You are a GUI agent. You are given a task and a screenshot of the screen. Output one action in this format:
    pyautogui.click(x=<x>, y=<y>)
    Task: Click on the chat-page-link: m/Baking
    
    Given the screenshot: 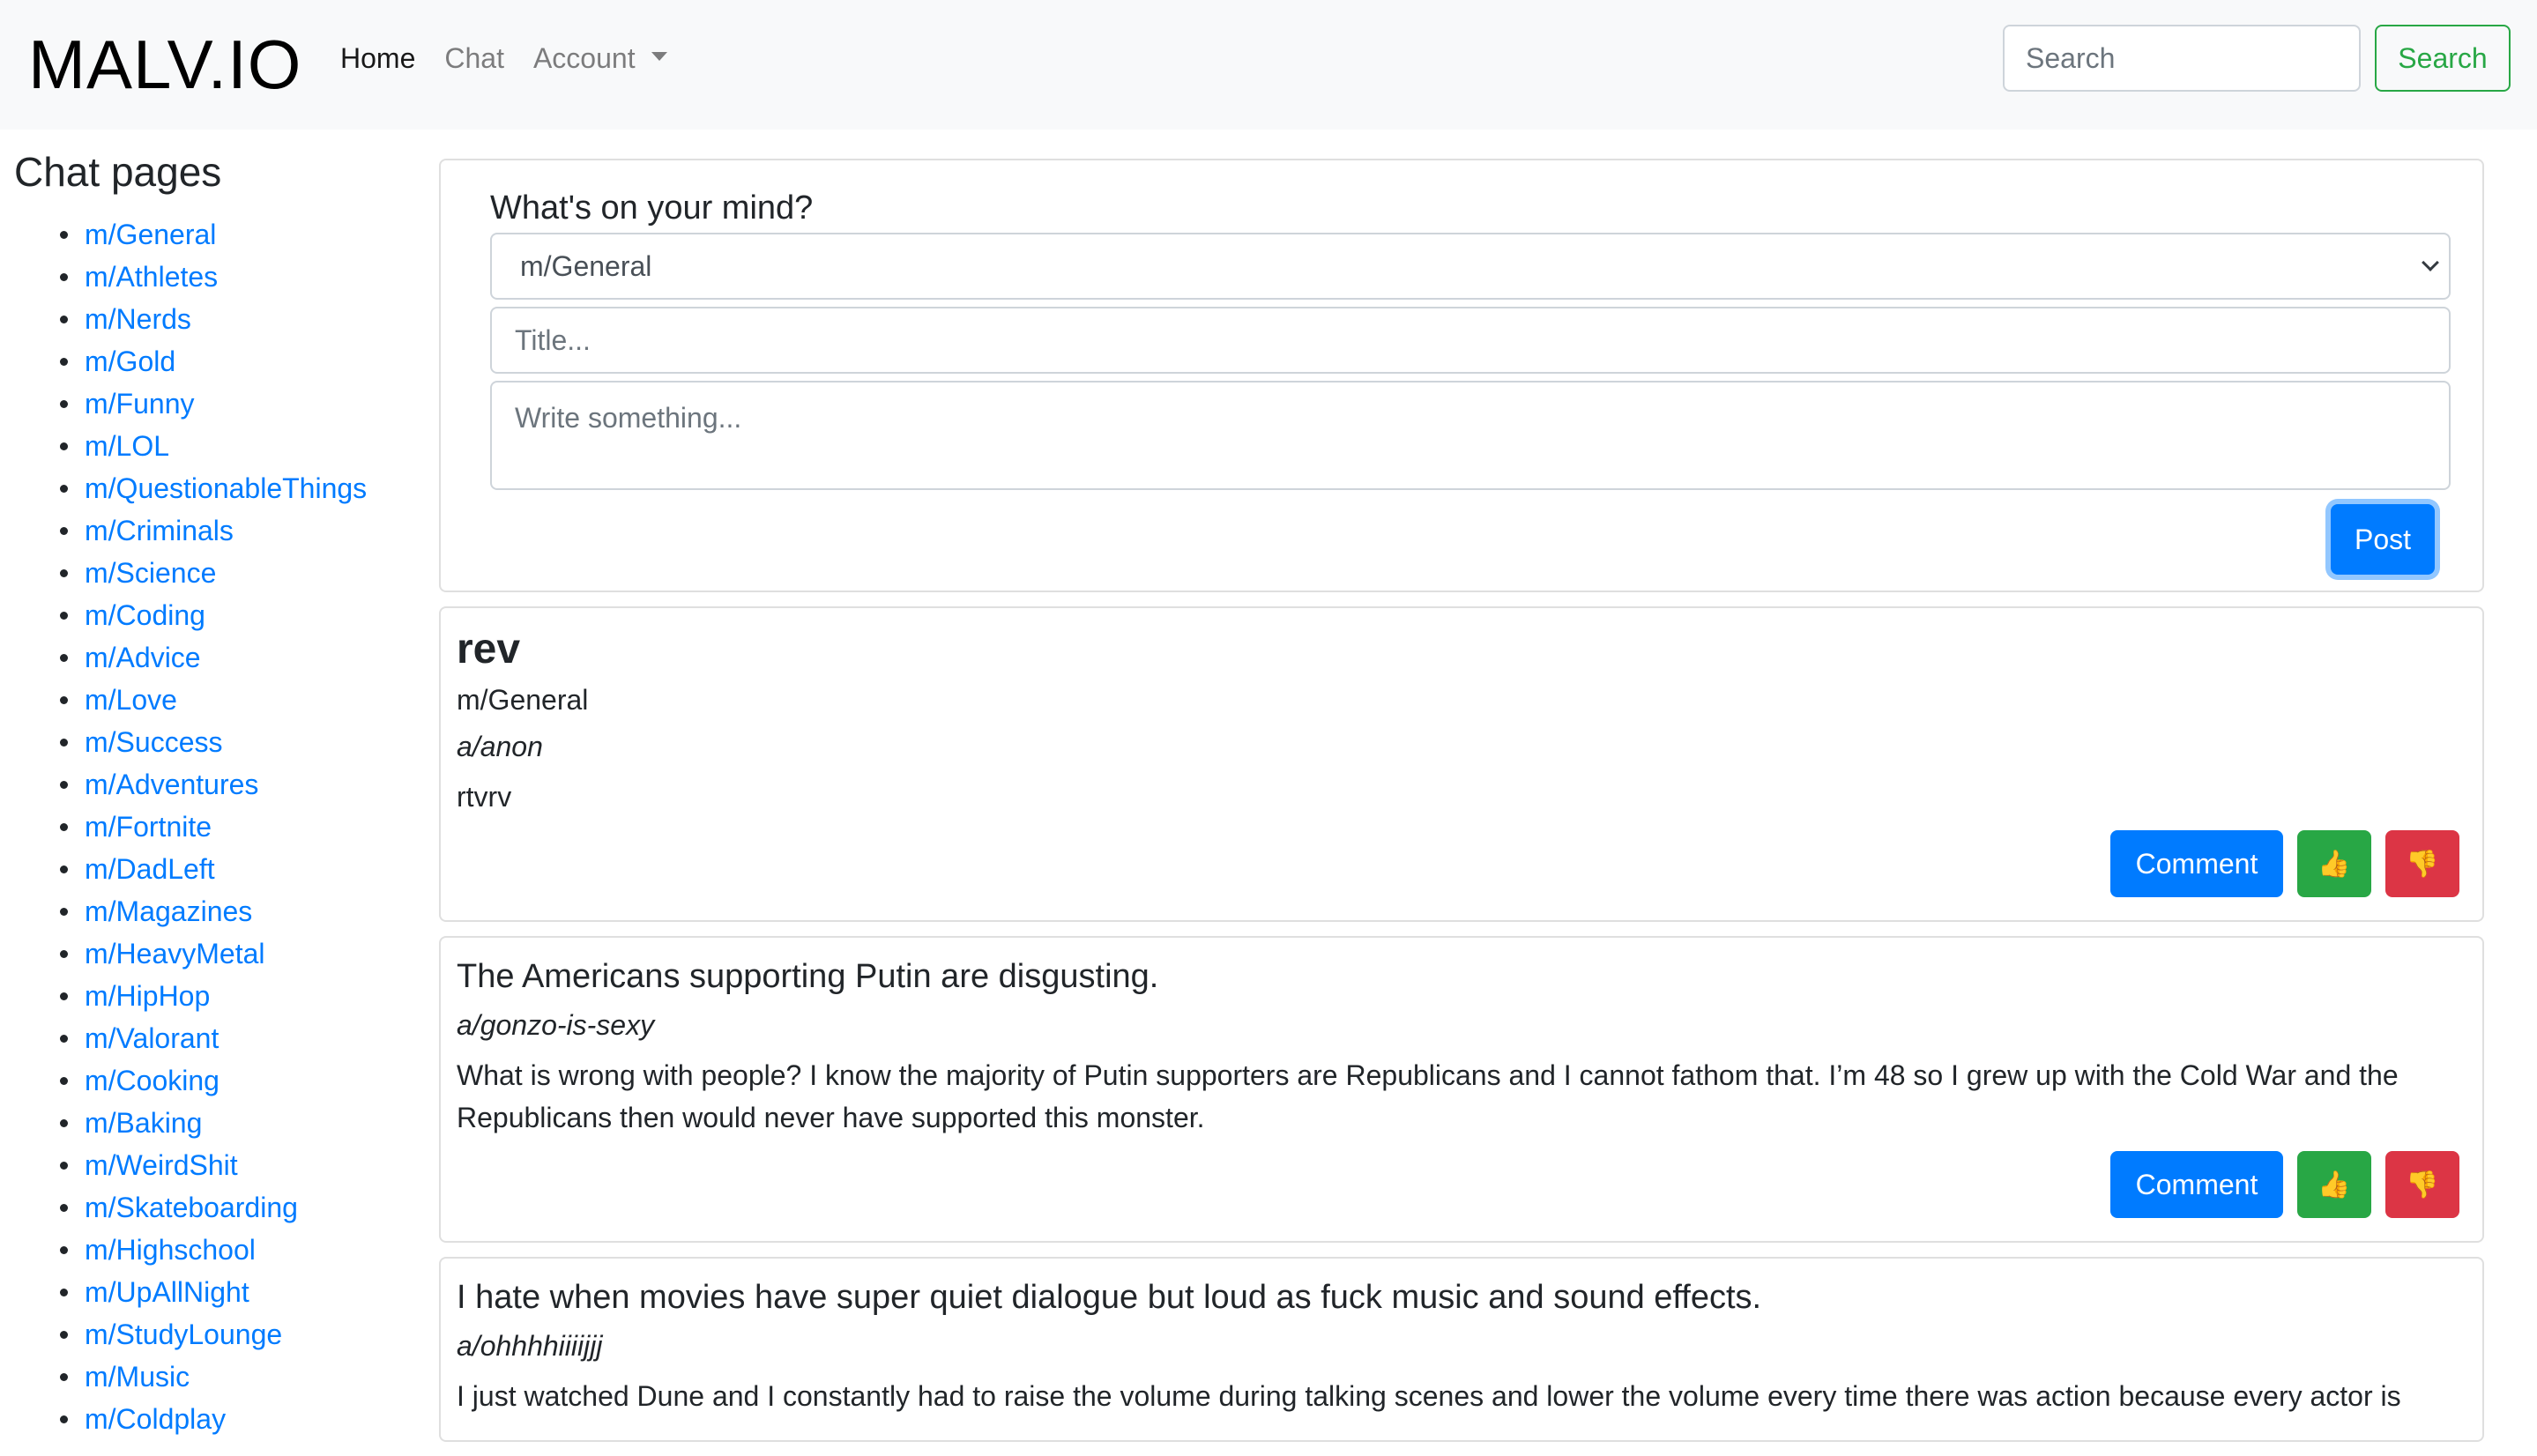 What is the action you would take?
    pyautogui.click(x=143, y=1123)
    